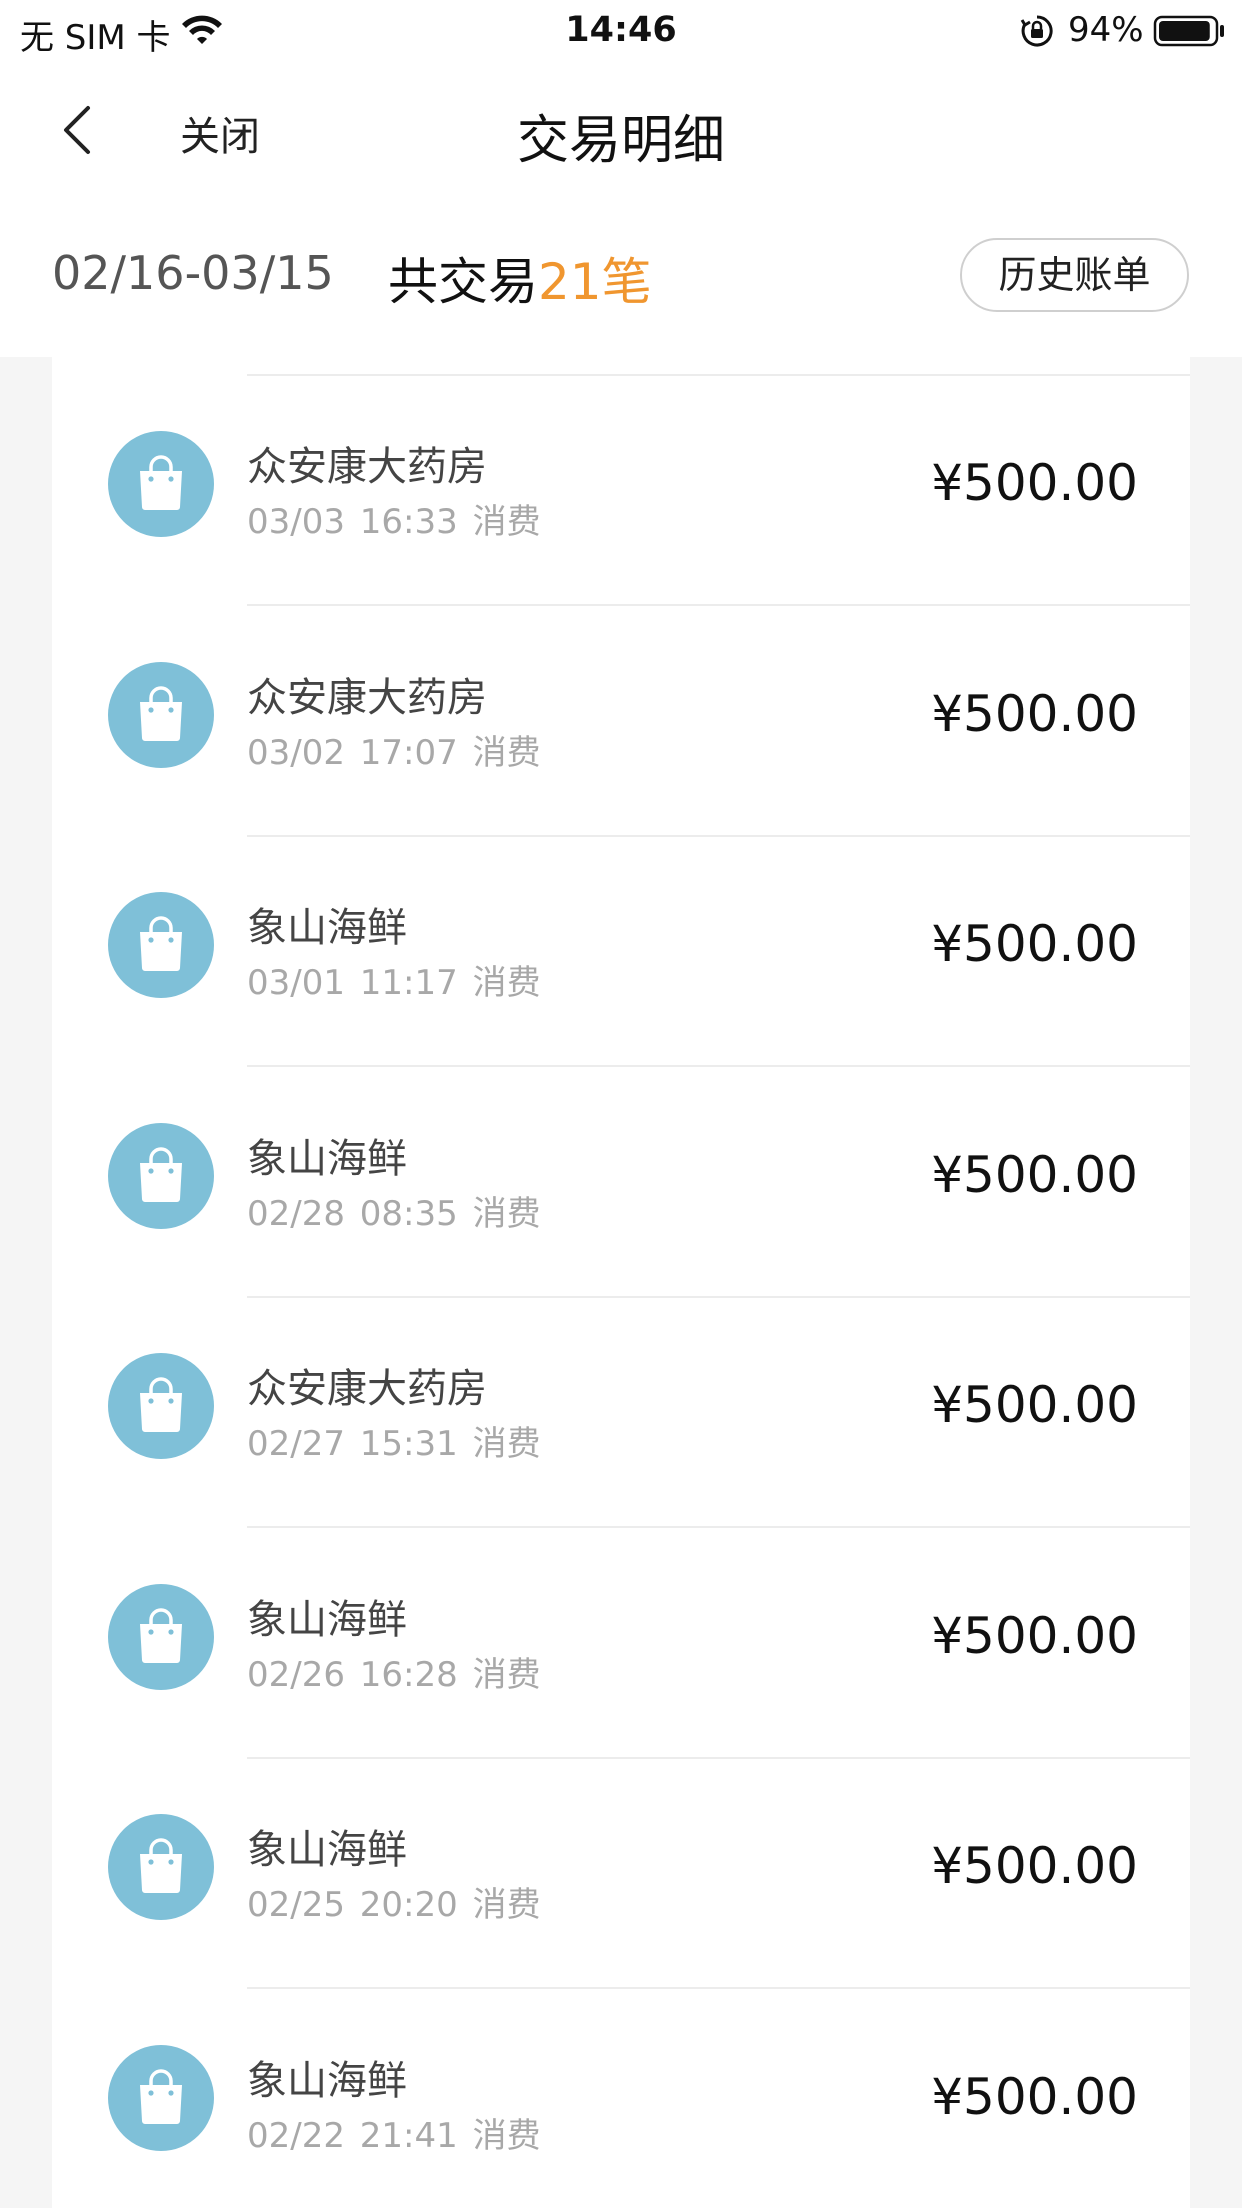  I want to click on transaction-date: 03/02, so click(296, 752).